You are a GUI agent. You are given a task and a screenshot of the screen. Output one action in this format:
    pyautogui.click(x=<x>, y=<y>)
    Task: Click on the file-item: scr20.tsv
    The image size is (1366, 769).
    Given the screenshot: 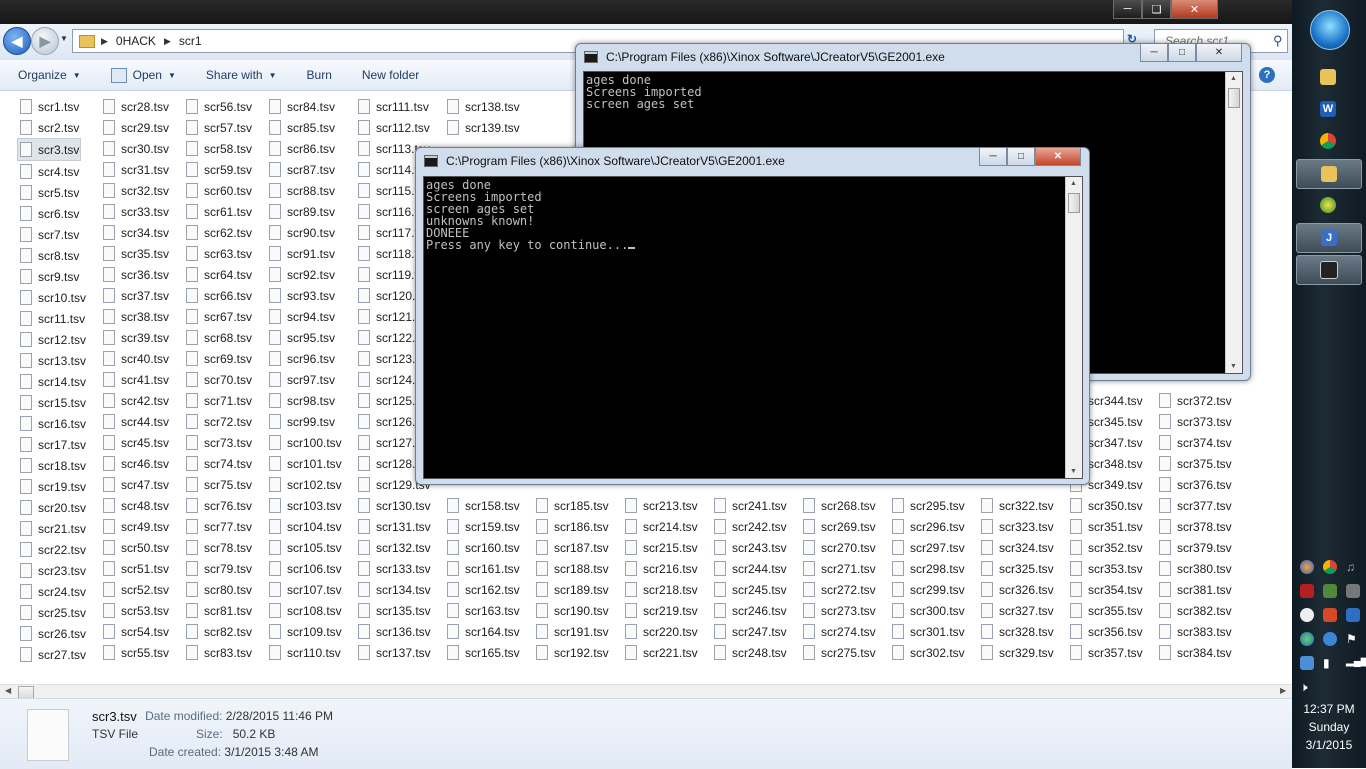 What is the action you would take?
    pyautogui.click(x=53, y=507)
    